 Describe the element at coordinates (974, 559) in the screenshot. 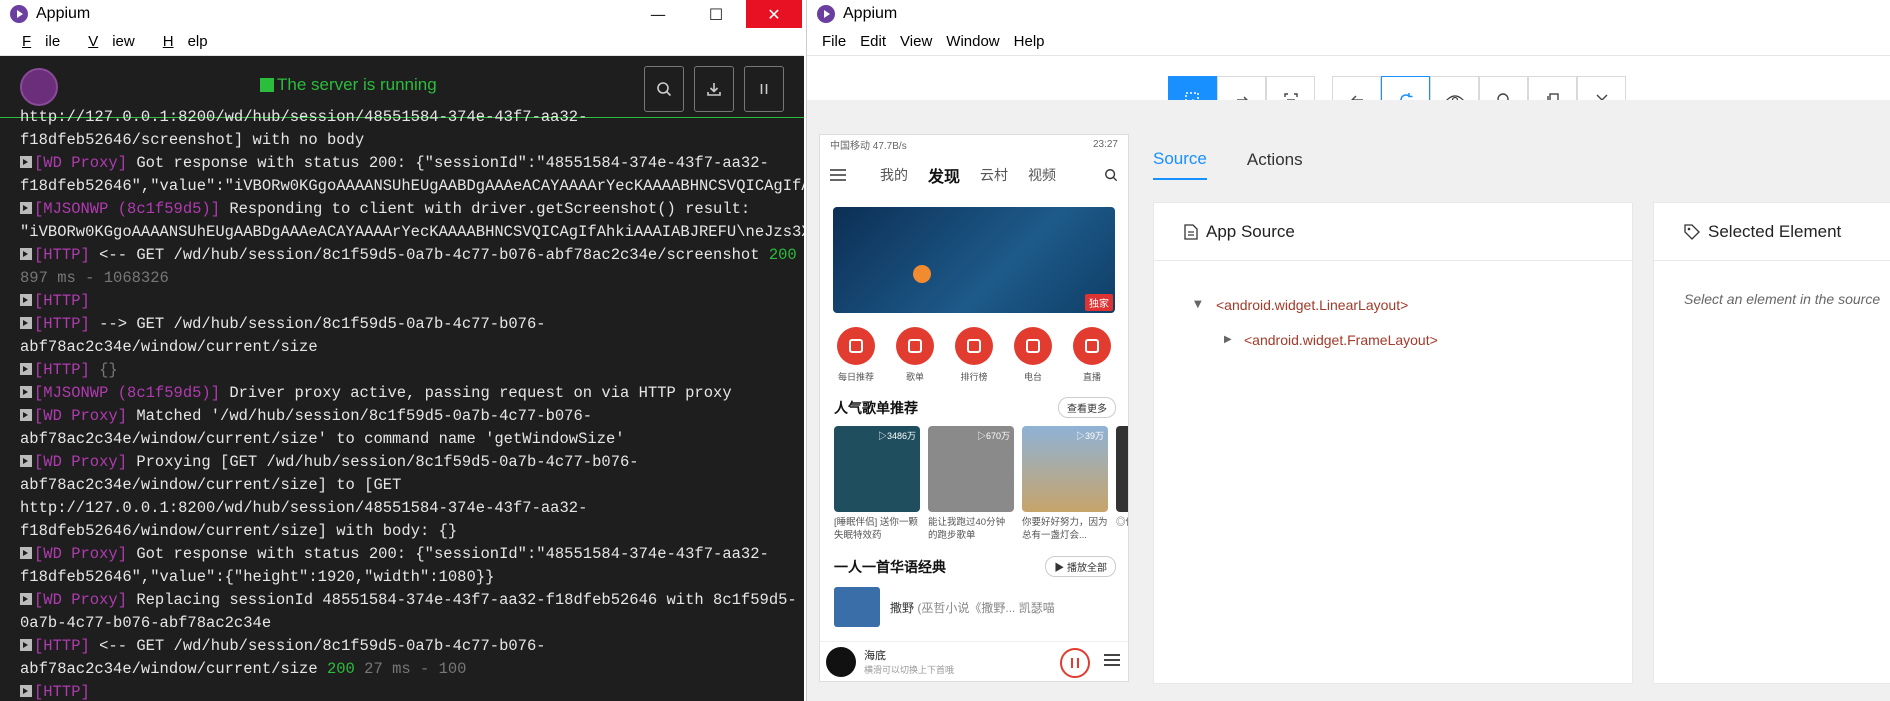

I see `section-classics: 一人一首华语经典 ▶ 播放全部` at that location.